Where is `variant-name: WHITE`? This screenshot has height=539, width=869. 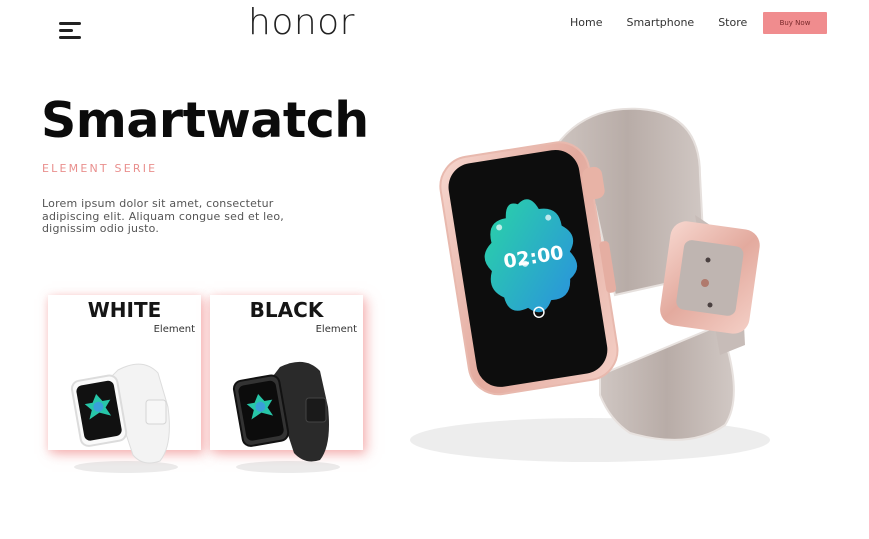 variant-name: WHITE is located at coordinates (124, 310).